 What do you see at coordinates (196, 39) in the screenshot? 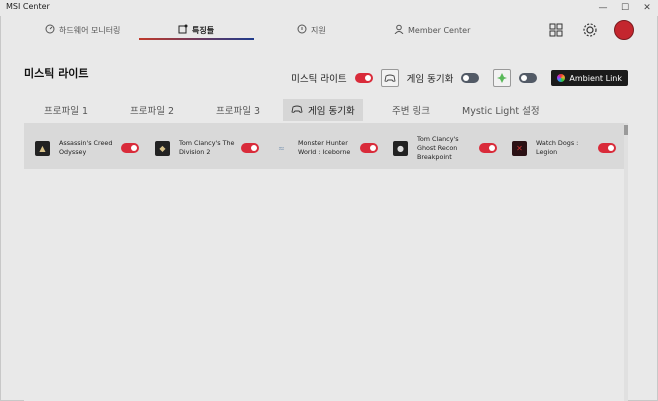
I see `active-nav-underline` at bounding box center [196, 39].